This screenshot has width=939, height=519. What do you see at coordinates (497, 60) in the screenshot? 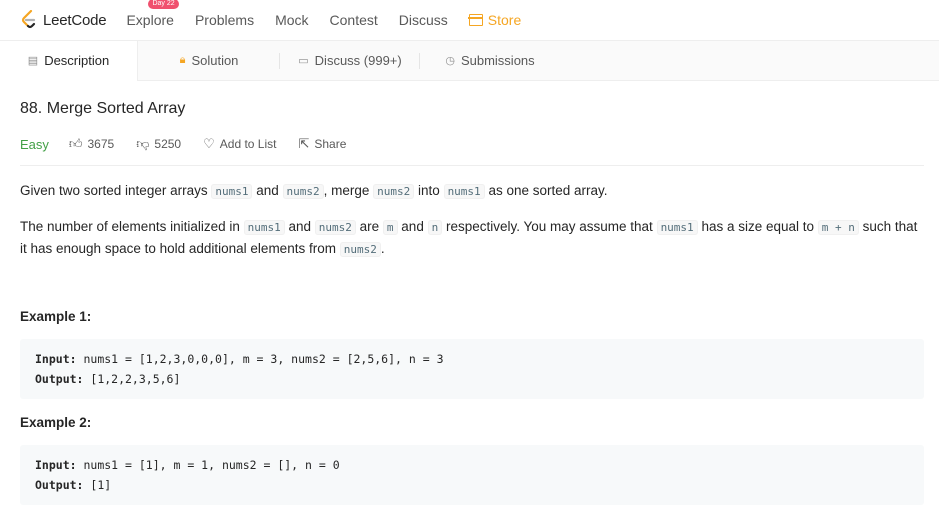
I see `tab-submissions-label: Submissions` at bounding box center [497, 60].